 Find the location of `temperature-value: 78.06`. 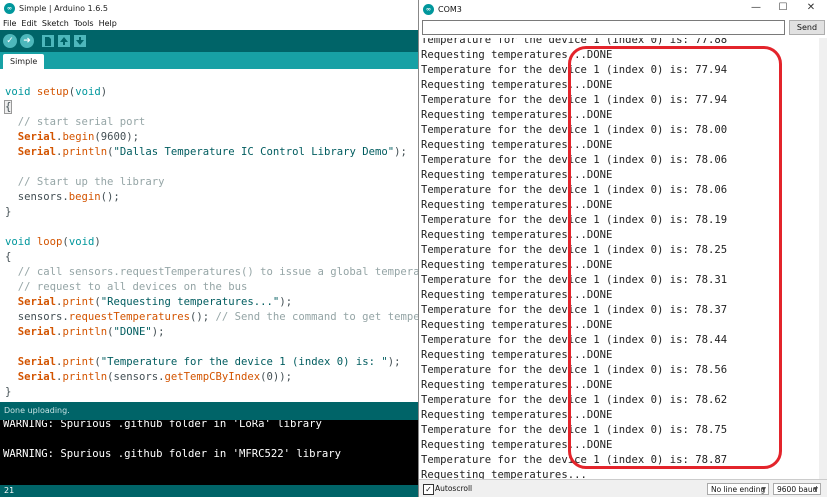

temperature-value: 78.06 is located at coordinates (711, 160).